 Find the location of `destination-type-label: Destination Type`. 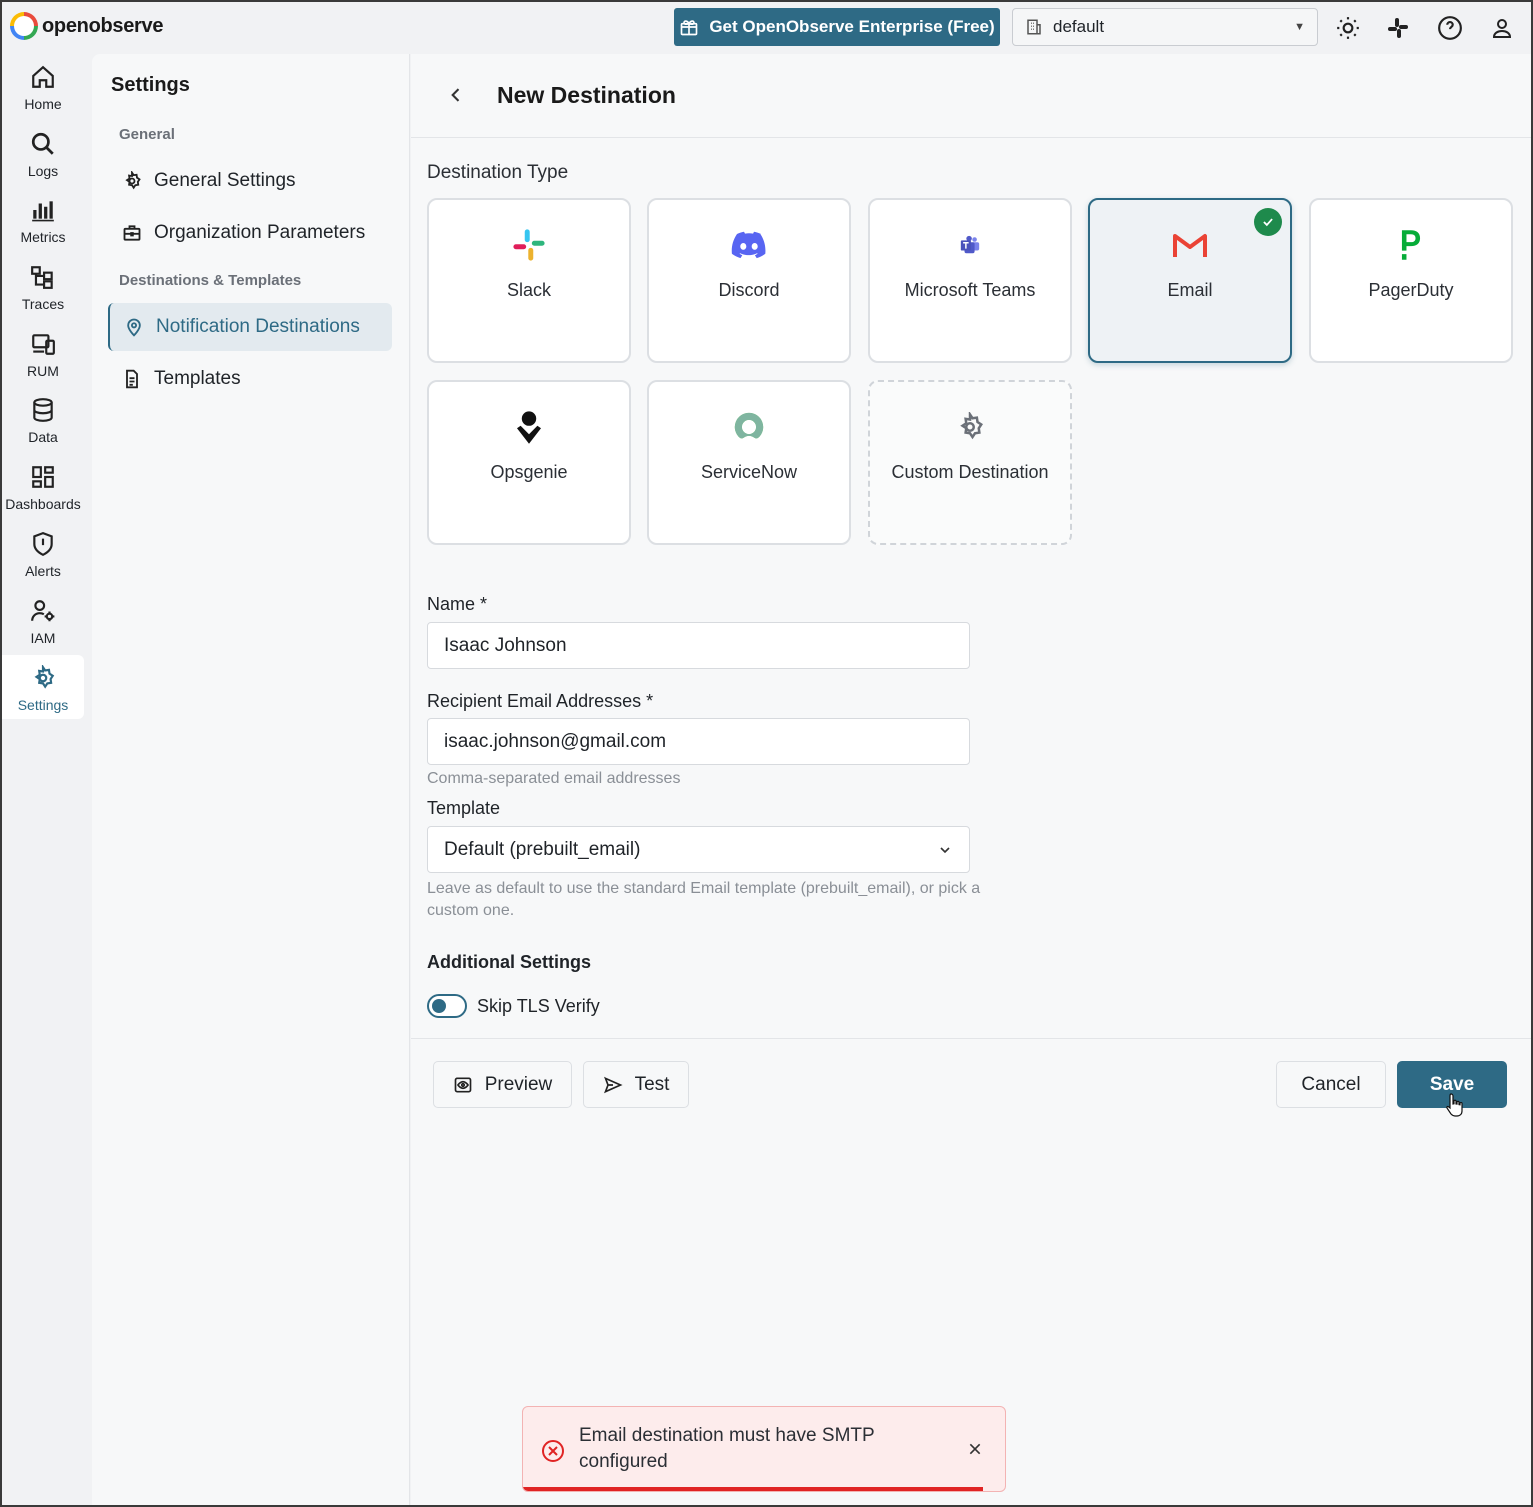

destination-type-label: Destination Type is located at coordinates (498, 172).